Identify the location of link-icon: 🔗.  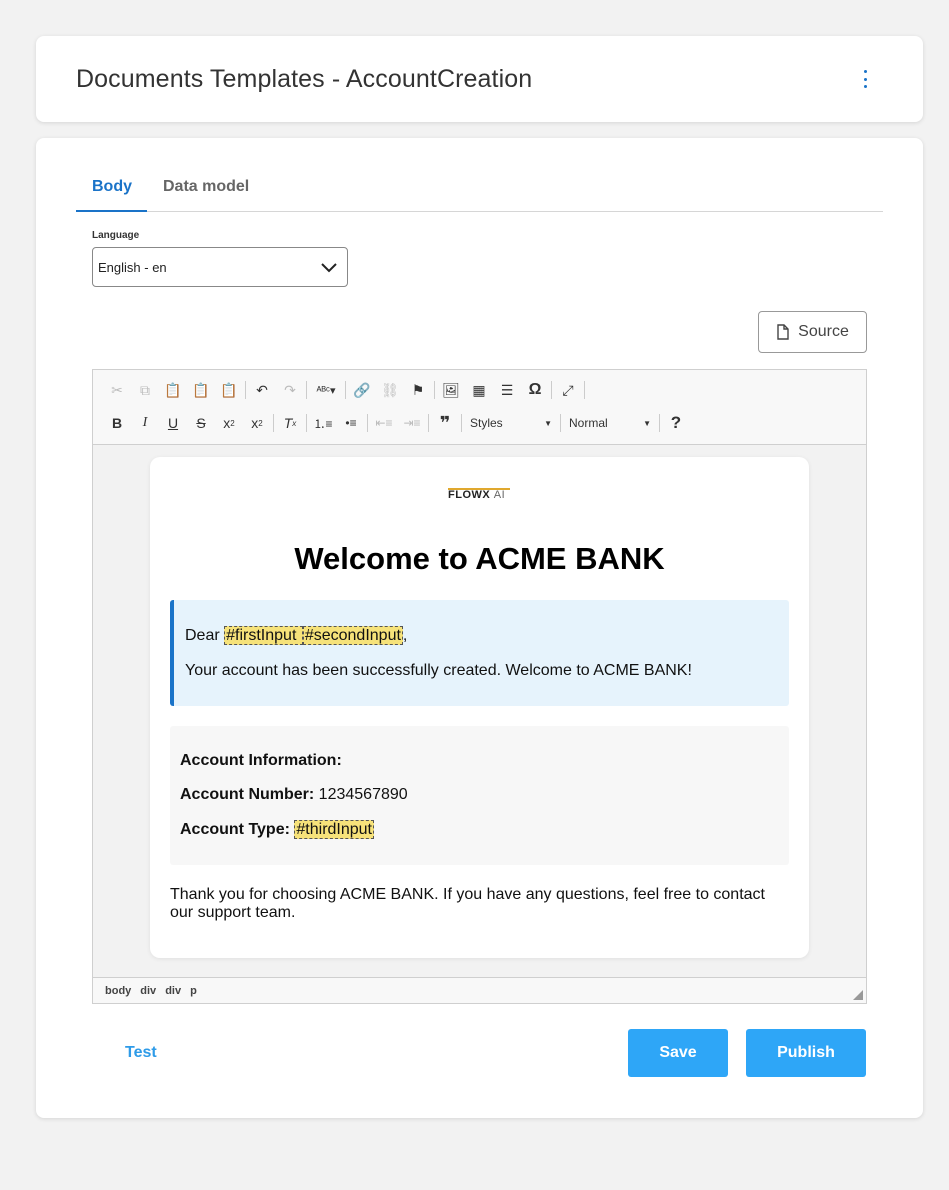
(362, 390).